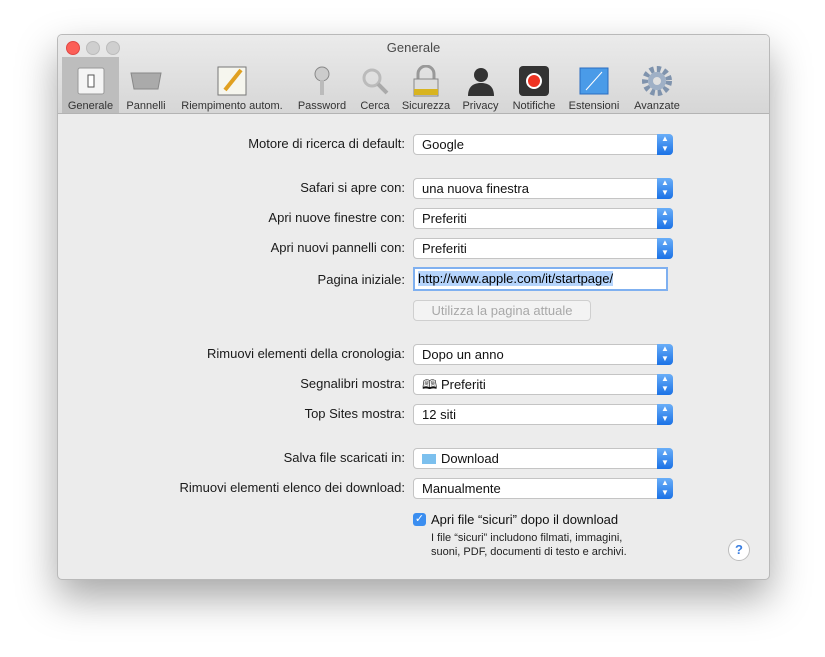 This screenshot has height=657, width=825. Describe the element at coordinates (337, 247) in the screenshot. I see `new-tabs-label: Apri nuovi pannelli con:` at that location.